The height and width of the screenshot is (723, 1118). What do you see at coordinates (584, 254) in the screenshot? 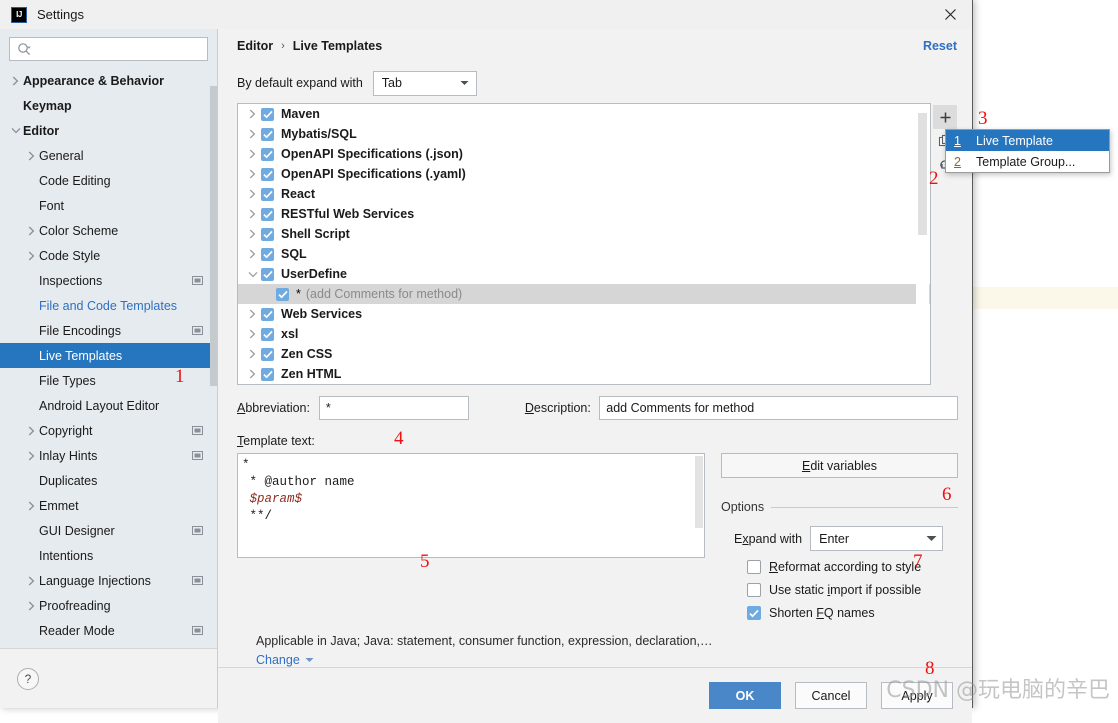
I see `template-tree-row: SQL` at bounding box center [584, 254].